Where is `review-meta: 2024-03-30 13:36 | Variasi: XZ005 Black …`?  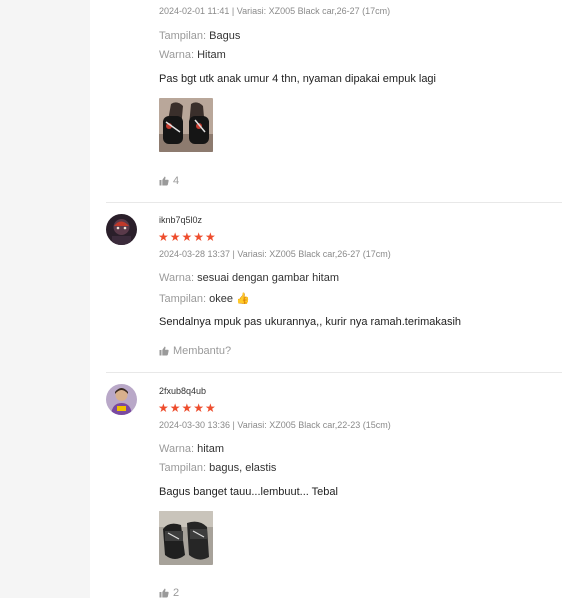
review-meta: 2024-03-30 13:36 | Variasi: XZ005 Black … is located at coordinates (275, 425).